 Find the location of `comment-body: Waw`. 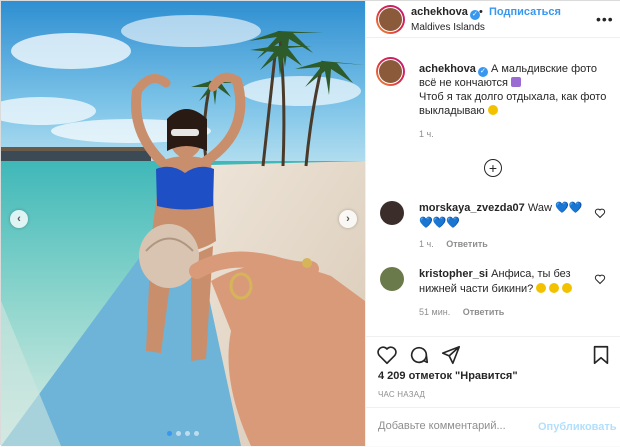

comment-body: Waw is located at coordinates (539, 208).